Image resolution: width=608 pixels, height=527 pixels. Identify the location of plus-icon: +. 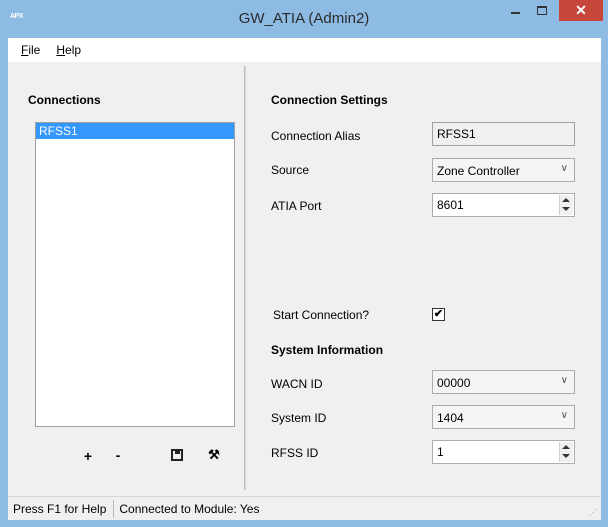
(88, 456).